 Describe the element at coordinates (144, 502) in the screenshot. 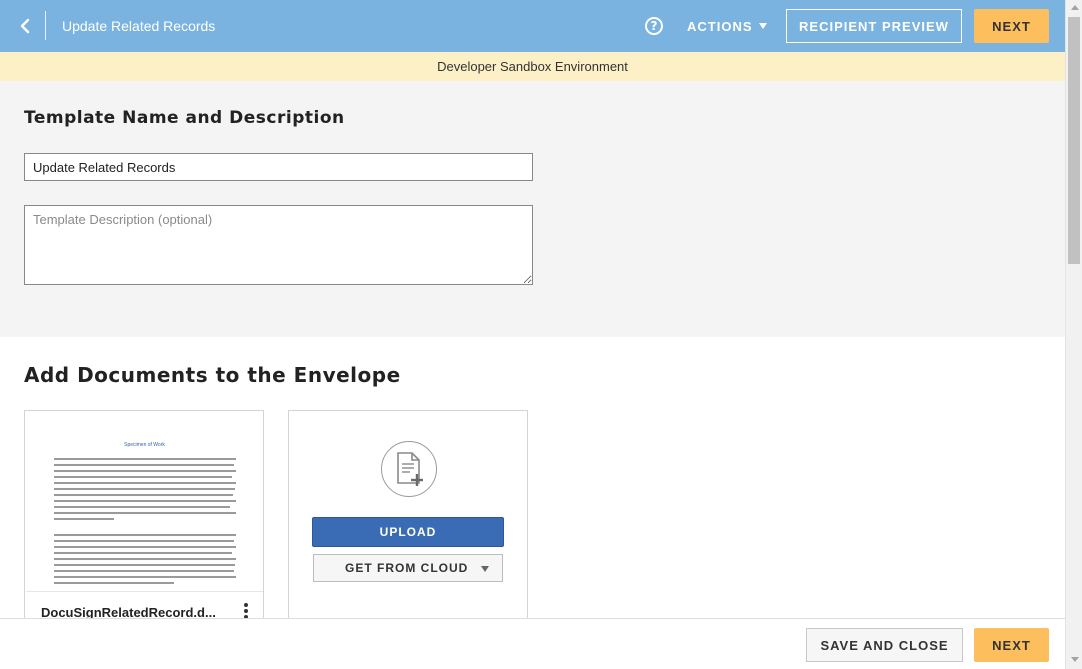

I see `document-thumbnail: Specimen of Work` at that location.